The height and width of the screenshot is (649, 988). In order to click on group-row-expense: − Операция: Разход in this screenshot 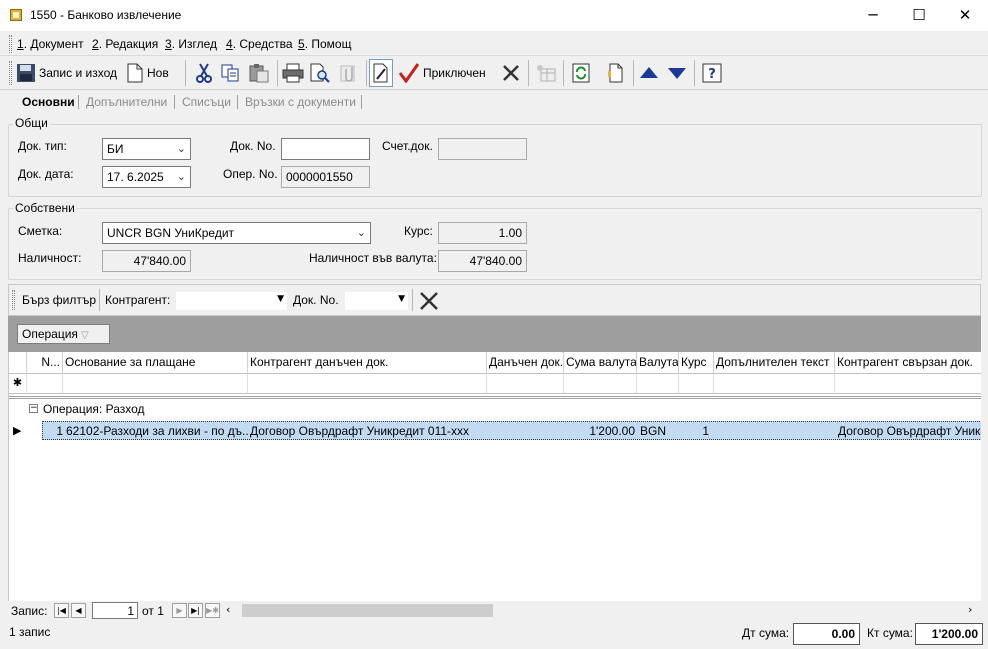, I will do `click(495, 409)`.